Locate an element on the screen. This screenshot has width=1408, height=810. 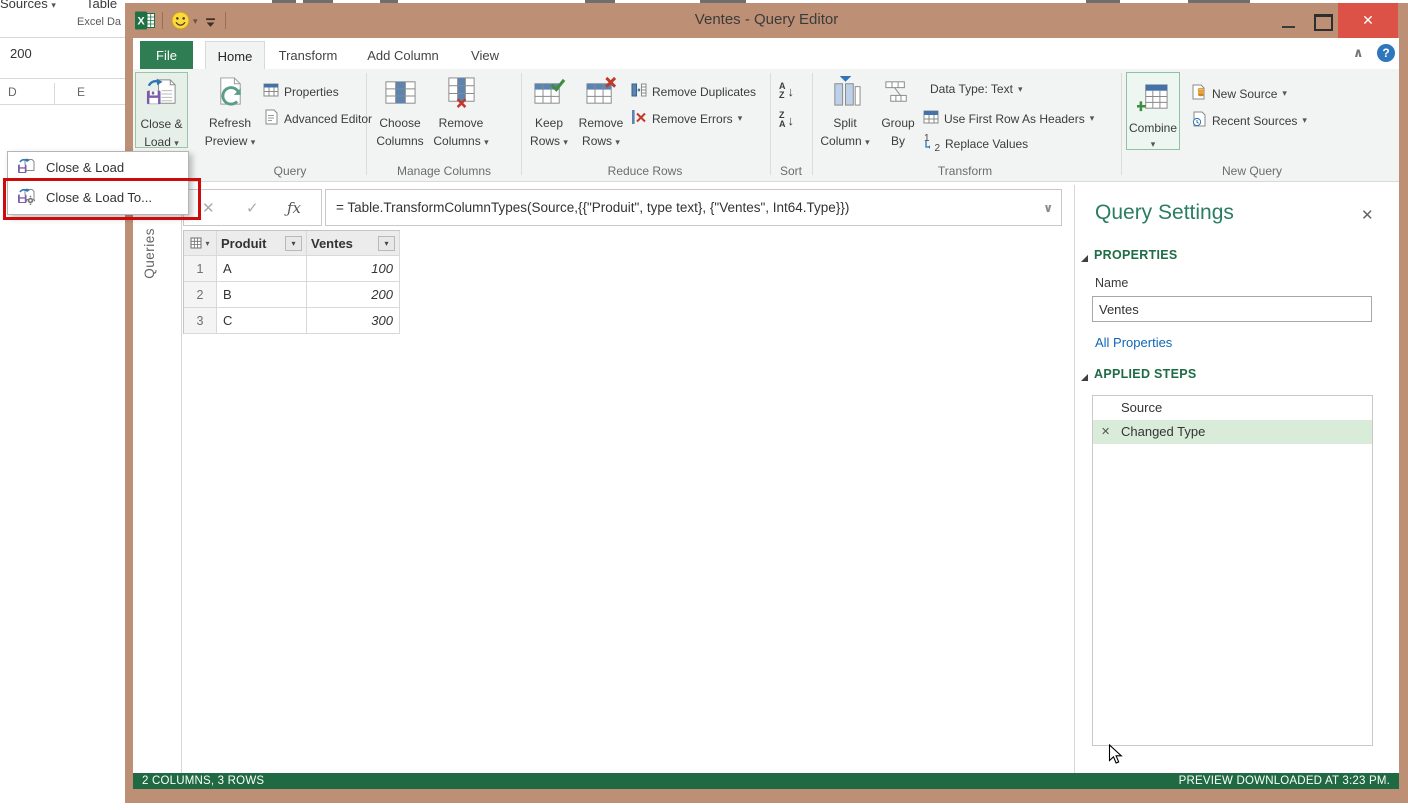
use-first-row-as-headers-button: Use First Row As Headers ▾ is located at coordinates (1008, 118).